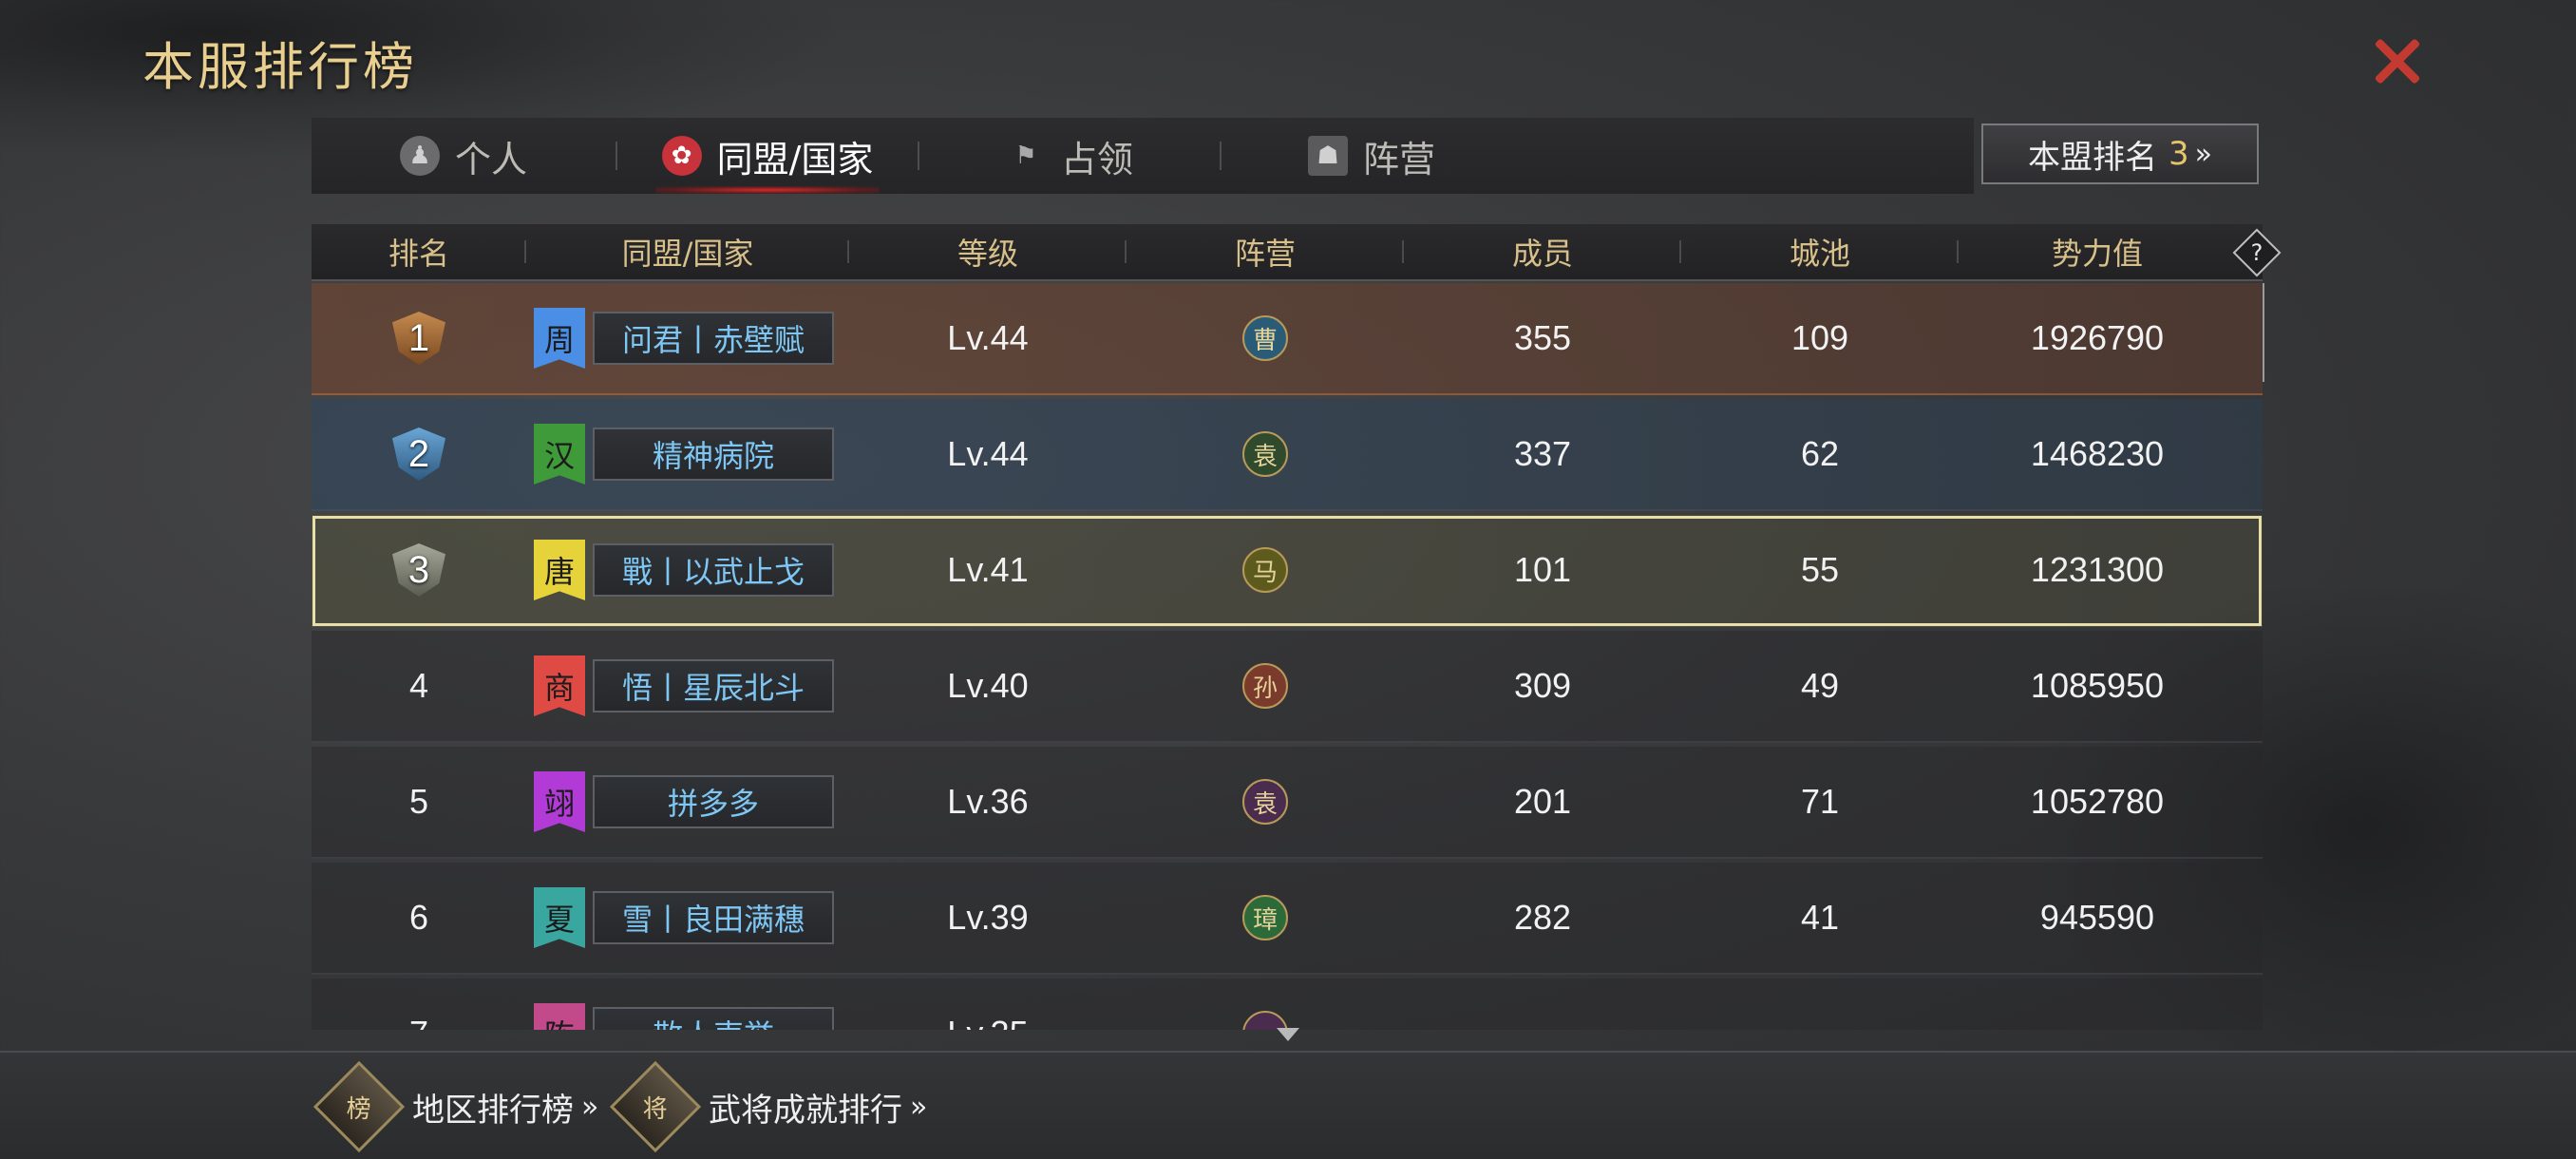 The height and width of the screenshot is (1159, 2576). What do you see at coordinates (1288, 1034) in the screenshot?
I see `scroll-down-arrow-icon` at bounding box center [1288, 1034].